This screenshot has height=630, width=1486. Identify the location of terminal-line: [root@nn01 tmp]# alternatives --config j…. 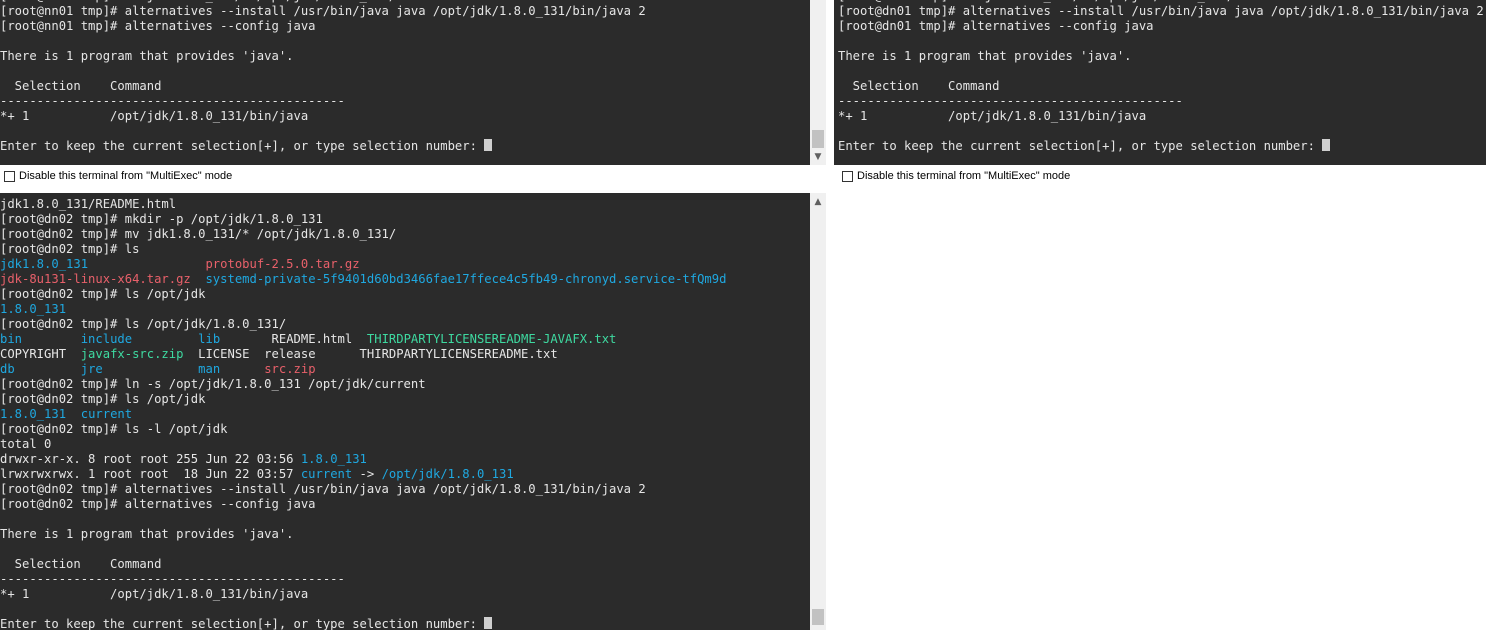
(405, 26).